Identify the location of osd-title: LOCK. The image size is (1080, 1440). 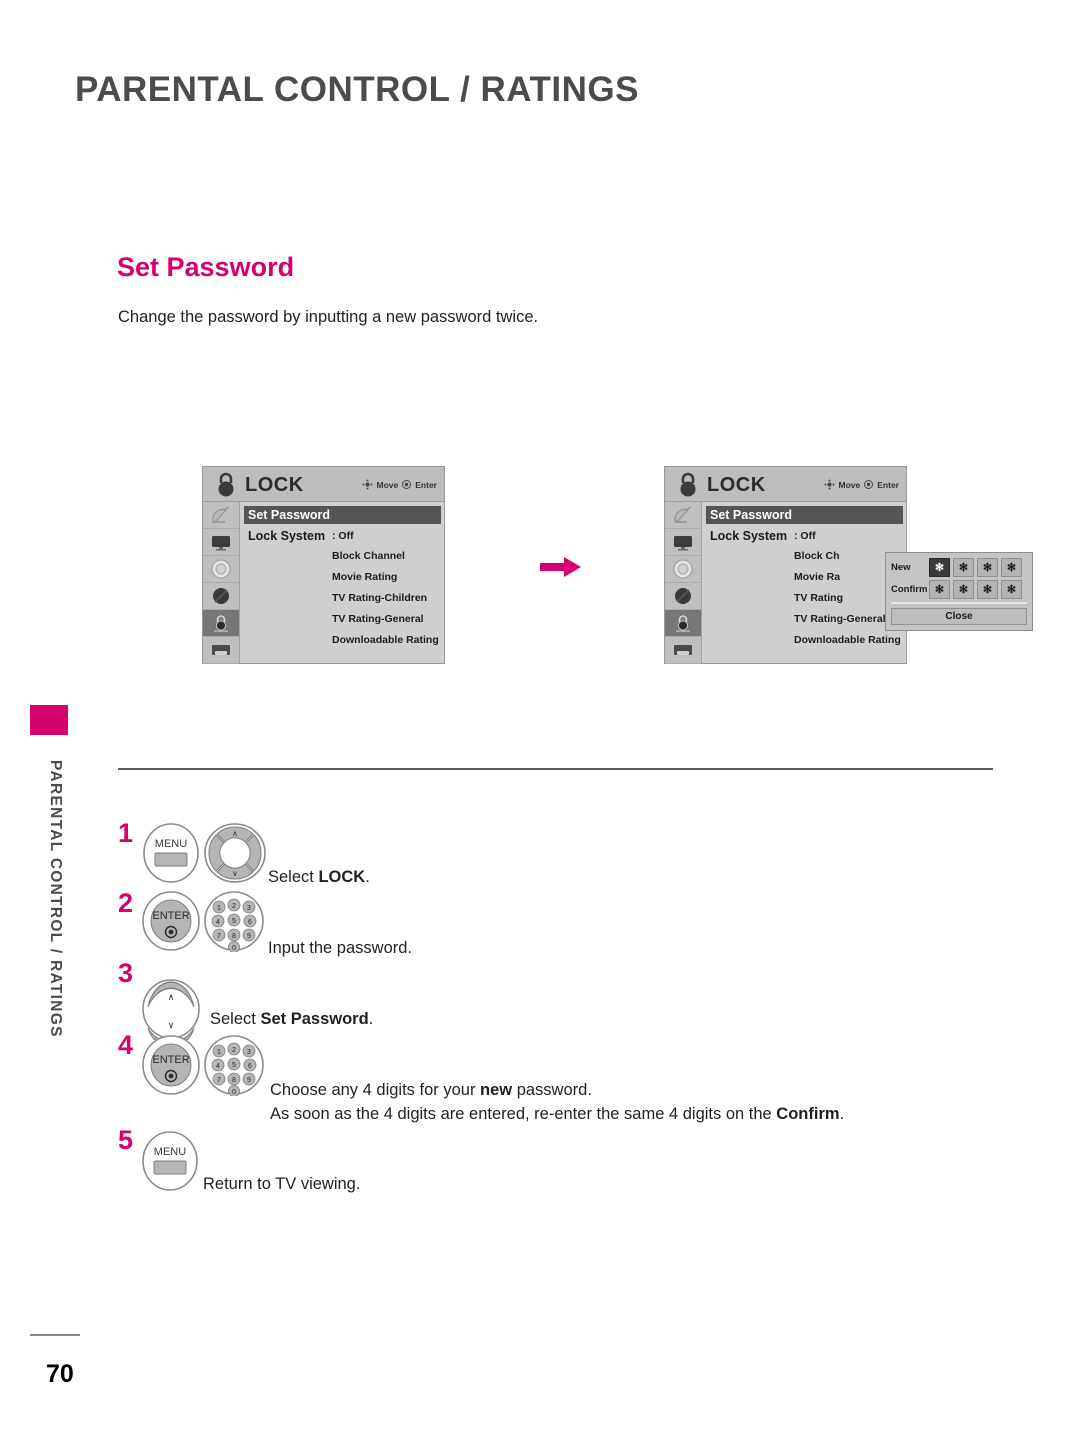
(274, 485).